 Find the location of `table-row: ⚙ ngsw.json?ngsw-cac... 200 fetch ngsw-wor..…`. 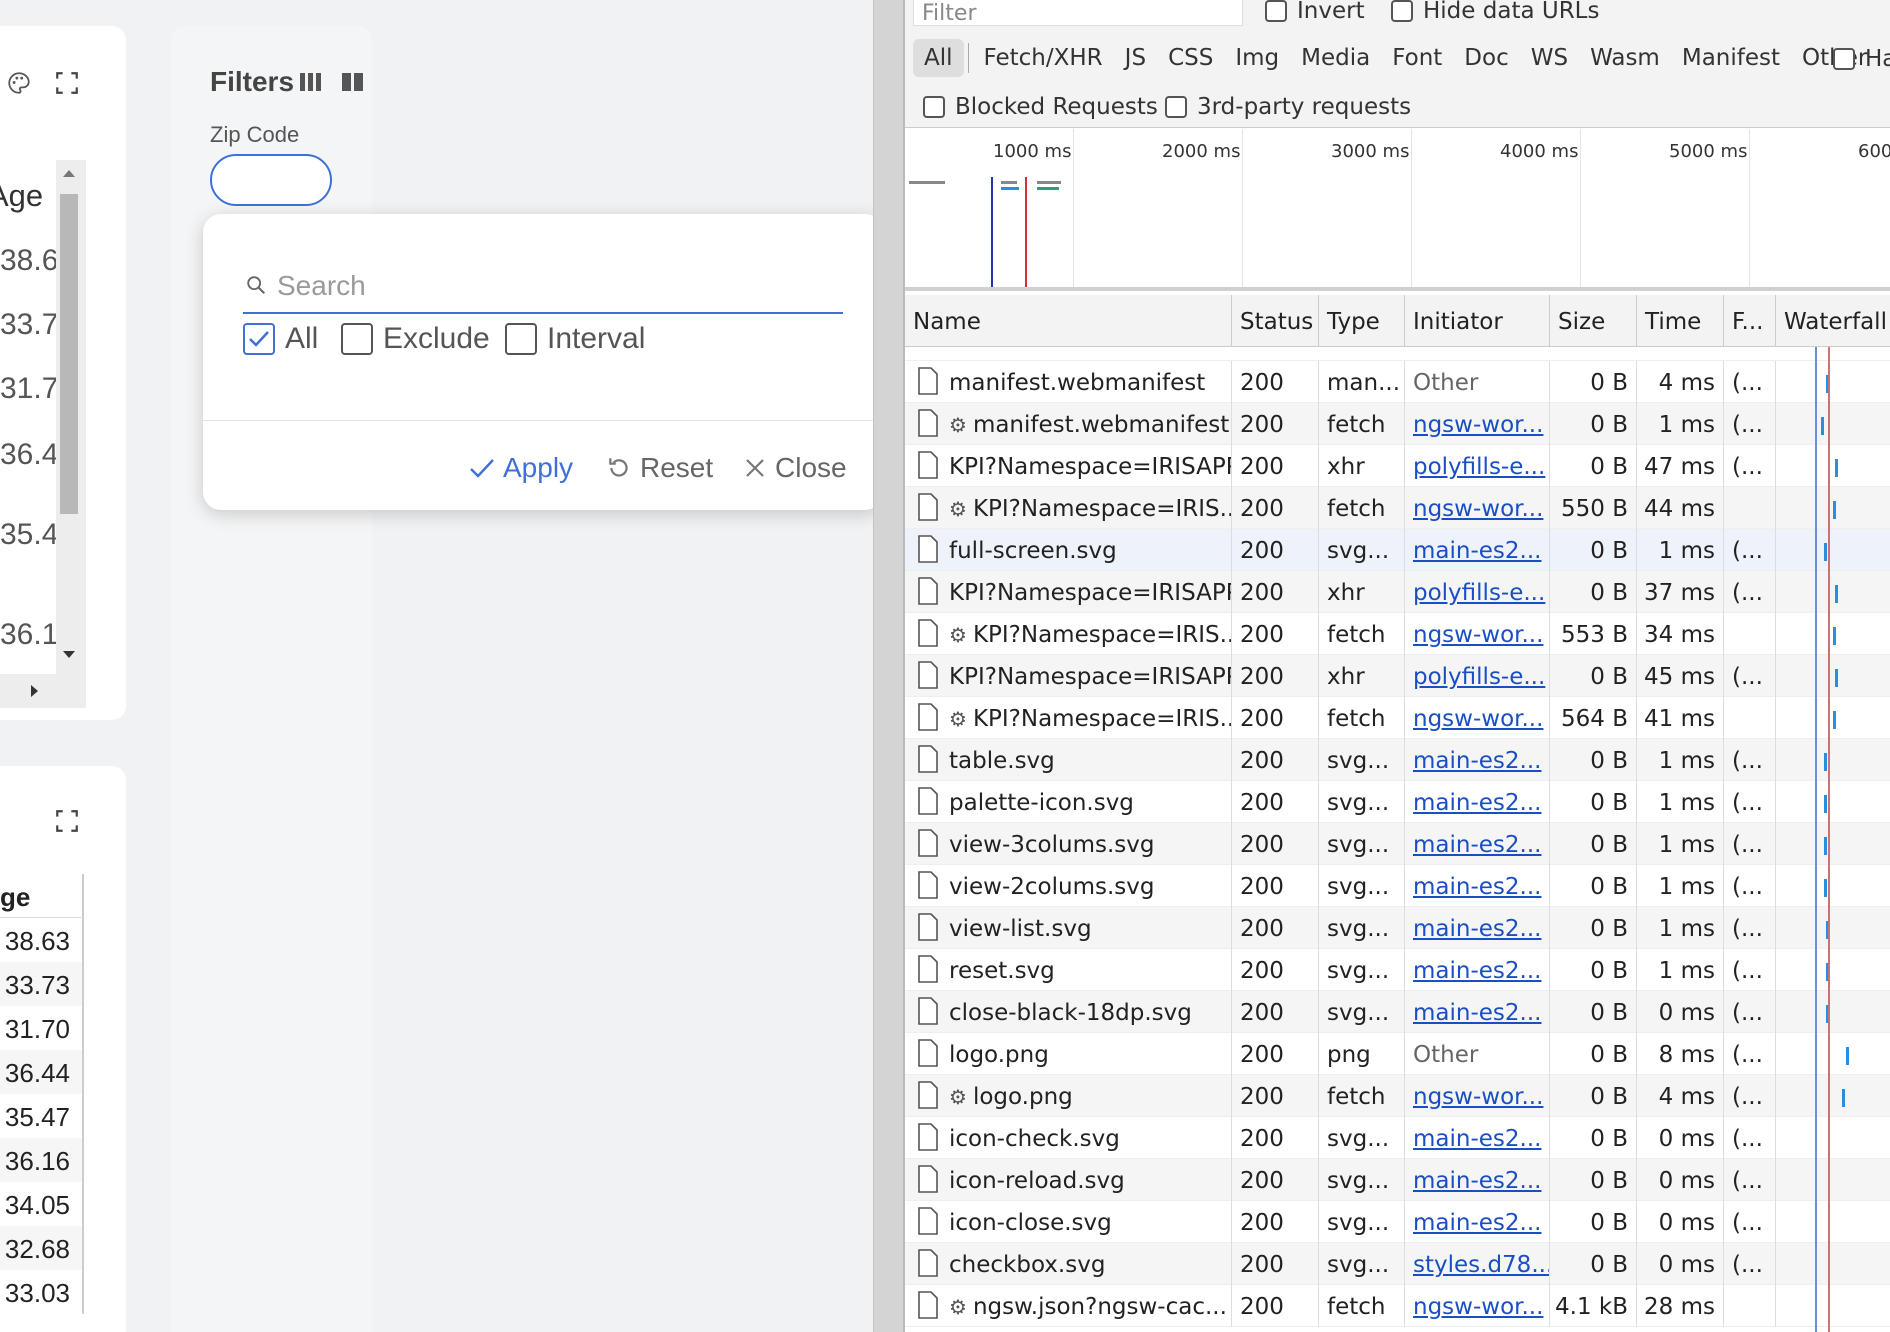

table-row: ⚙ ngsw.json?ngsw-cac... 200 fetch ngsw-wor..… is located at coordinates (1397, 1306).